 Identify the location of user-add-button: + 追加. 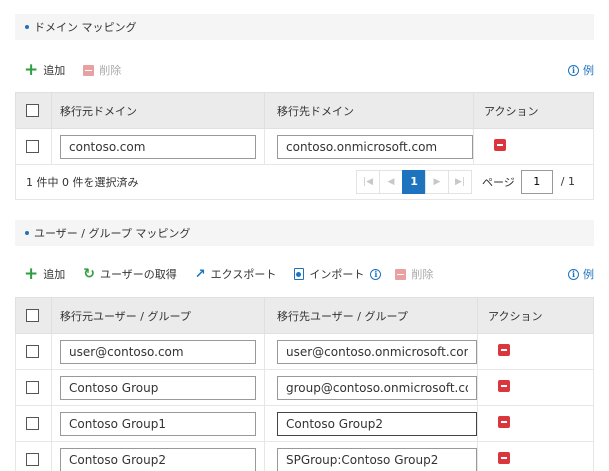
(45, 273).